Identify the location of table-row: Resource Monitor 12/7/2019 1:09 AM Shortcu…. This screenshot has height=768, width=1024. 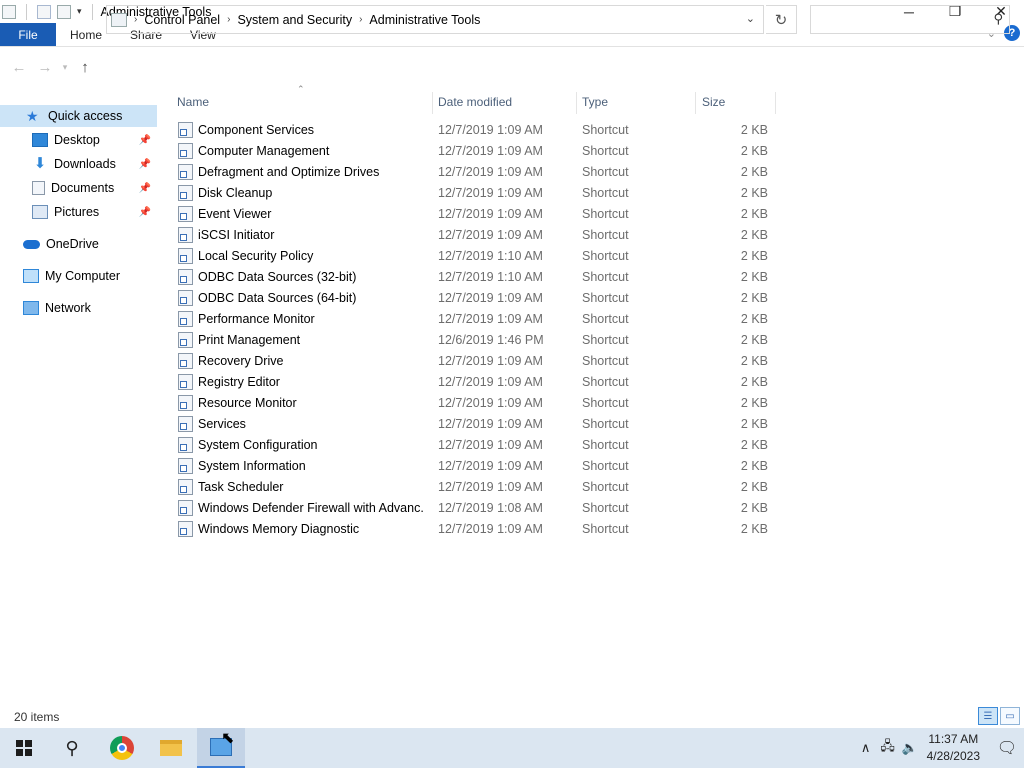
(477, 403).